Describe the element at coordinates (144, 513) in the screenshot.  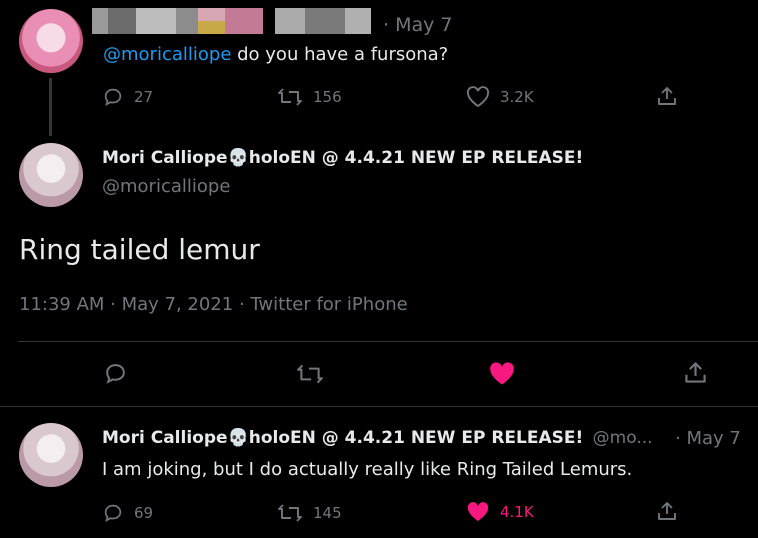
I see `reply-count: 69` at that location.